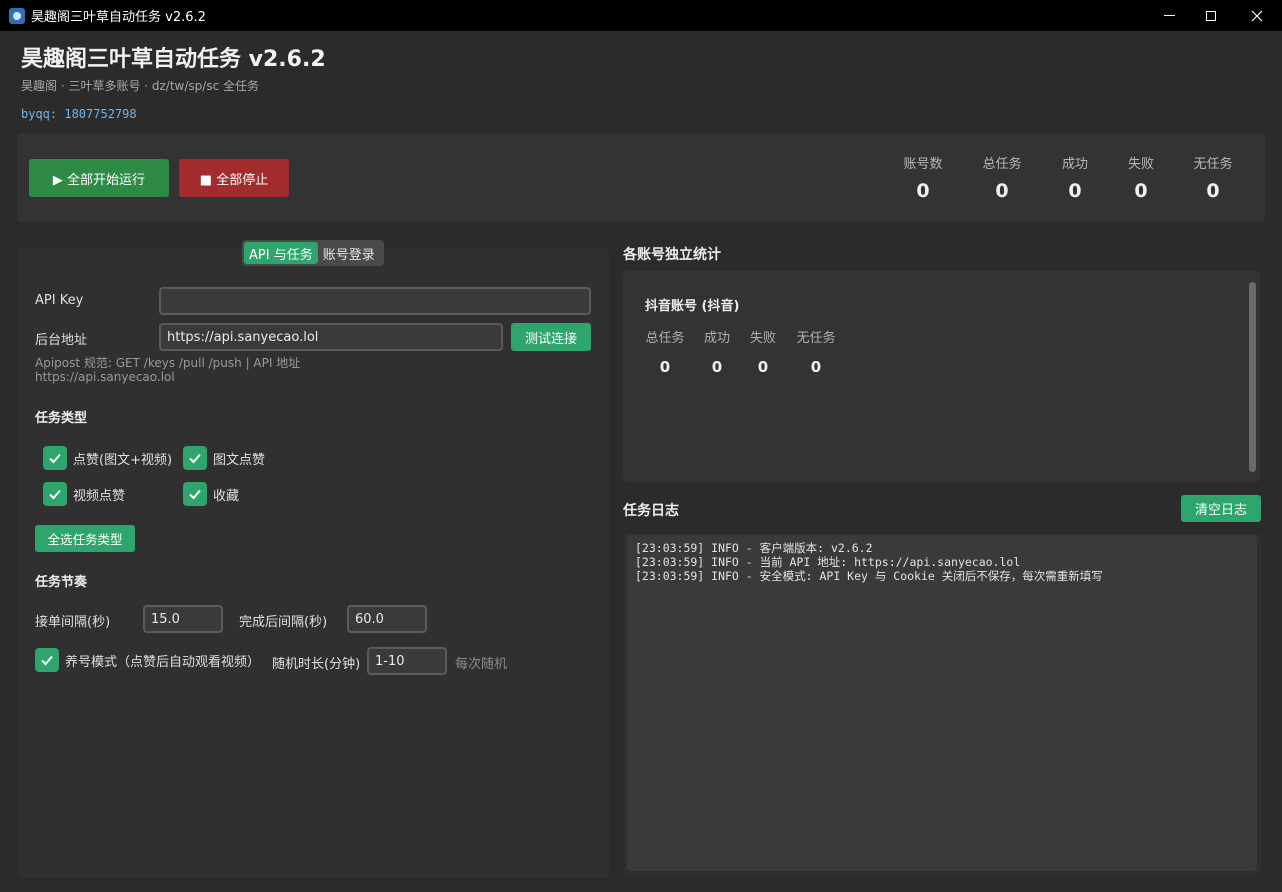 The width and height of the screenshot is (1282, 892). I want to click on stat-failed: 失败 0, so click(1141, 179).